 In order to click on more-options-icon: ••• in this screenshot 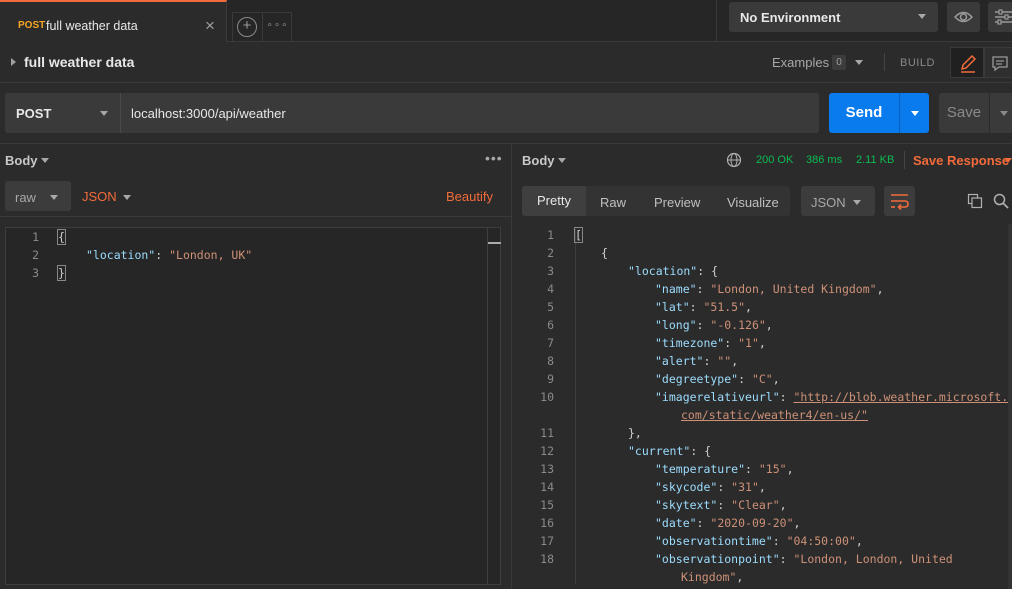, I will do `click(494, 158)`.